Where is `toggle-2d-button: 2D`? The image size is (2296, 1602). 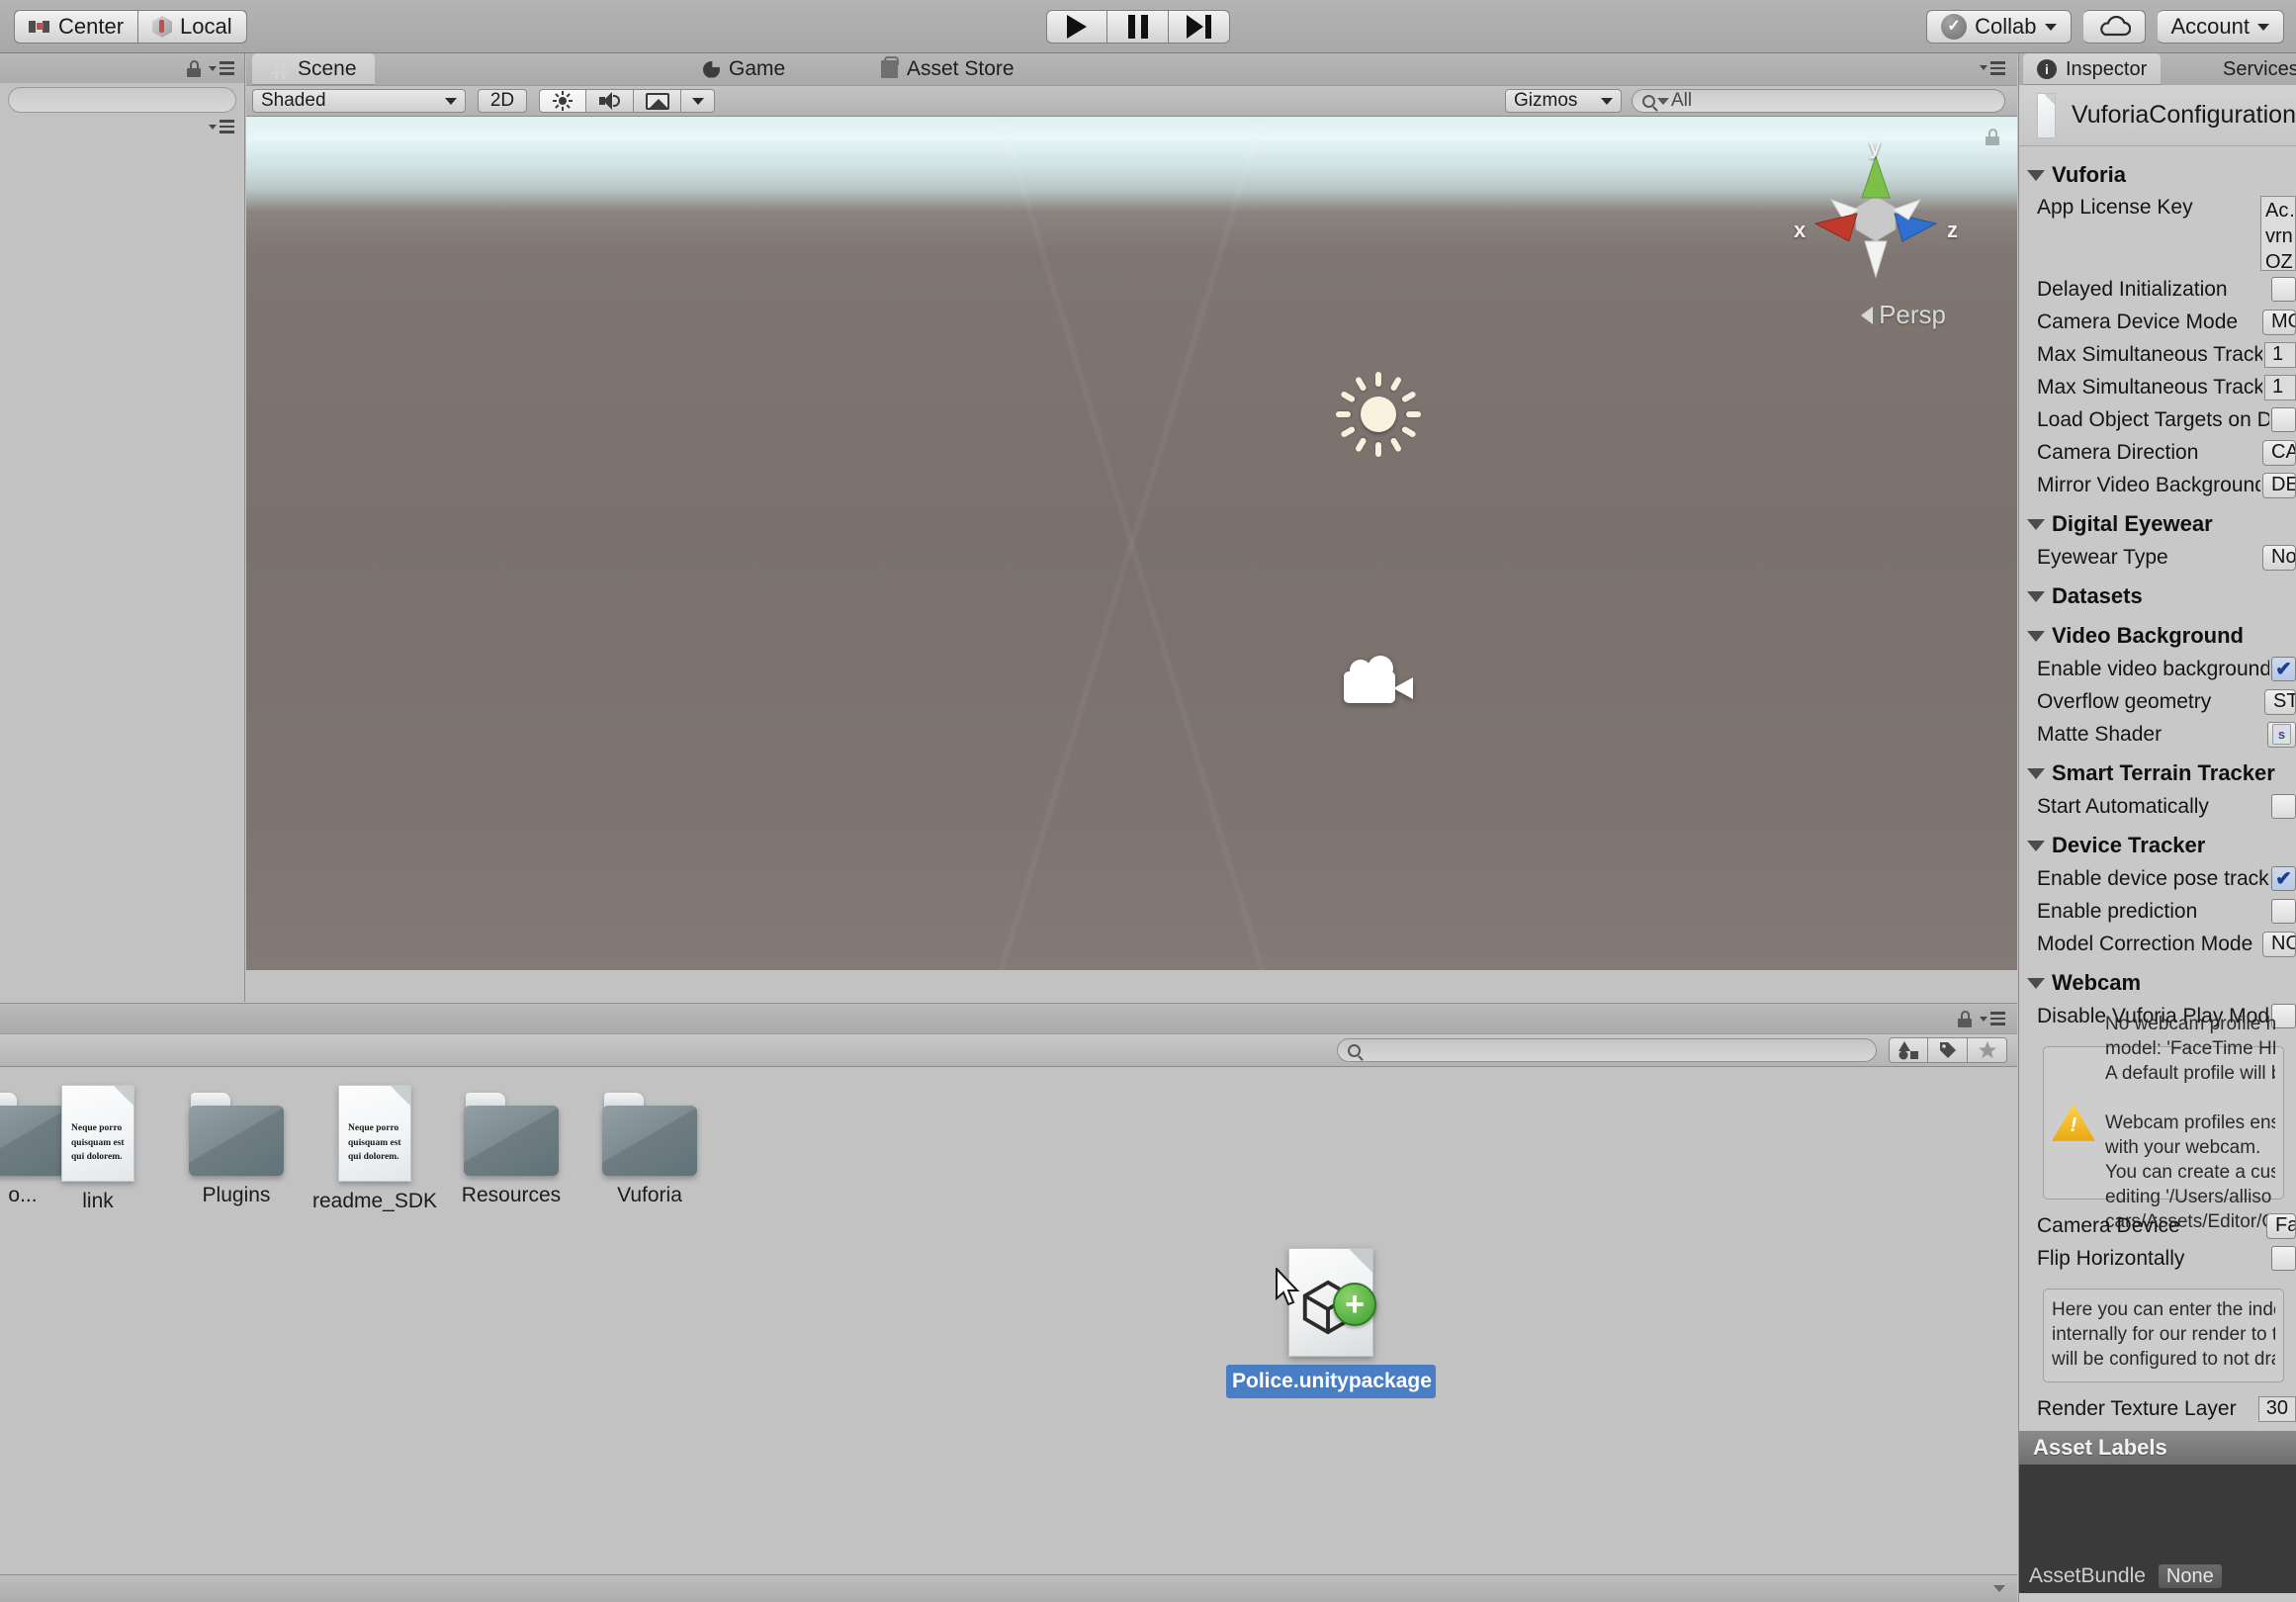
toggle-2d-button: 2D is located at coordinates (502, 101).